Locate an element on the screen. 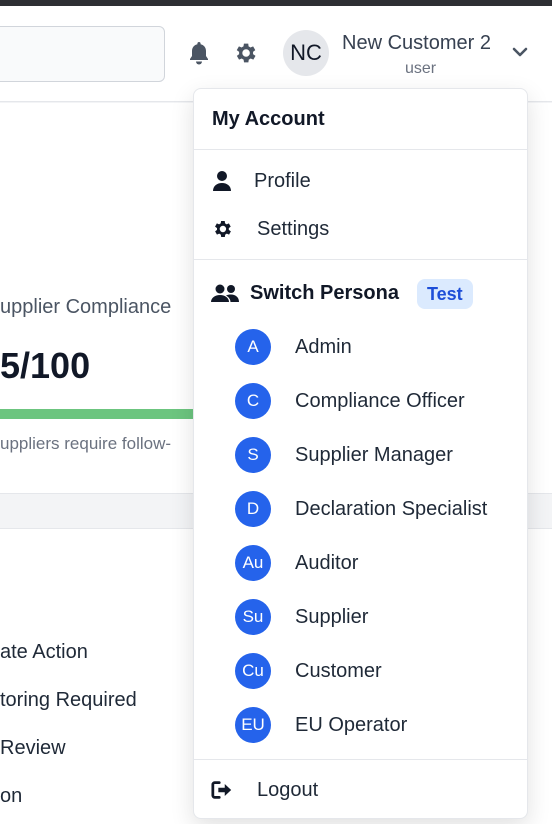  persona-avatar: Au is located at coordinates (253, 563).